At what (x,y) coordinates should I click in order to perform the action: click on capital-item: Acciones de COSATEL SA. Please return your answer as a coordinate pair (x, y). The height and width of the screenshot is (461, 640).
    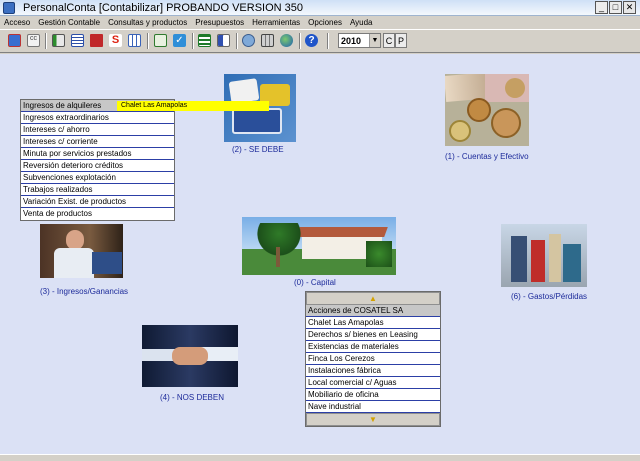
    Looking at the image, I should click on (373, 311).